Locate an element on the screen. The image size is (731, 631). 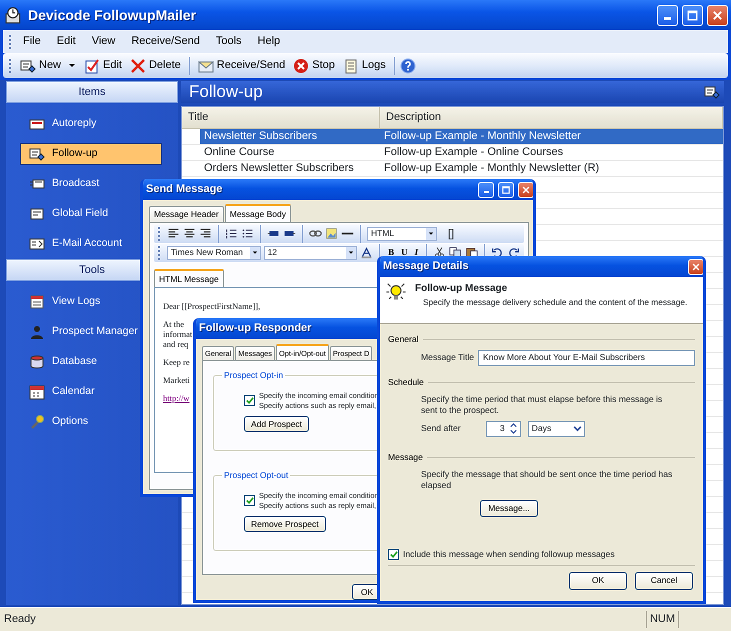
menu-item: Tools is located at coordinates (229, 41).